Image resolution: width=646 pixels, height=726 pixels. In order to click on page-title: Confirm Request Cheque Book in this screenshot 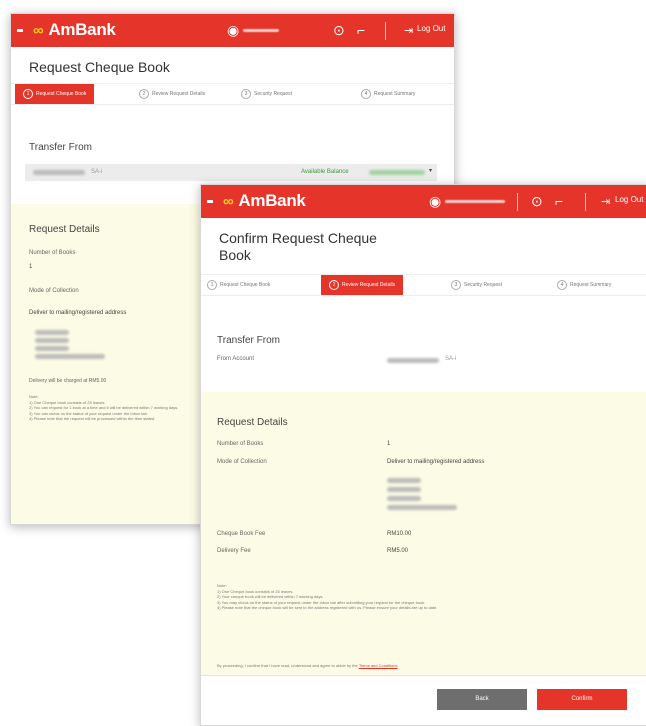, I will do `click(298, 246)`.